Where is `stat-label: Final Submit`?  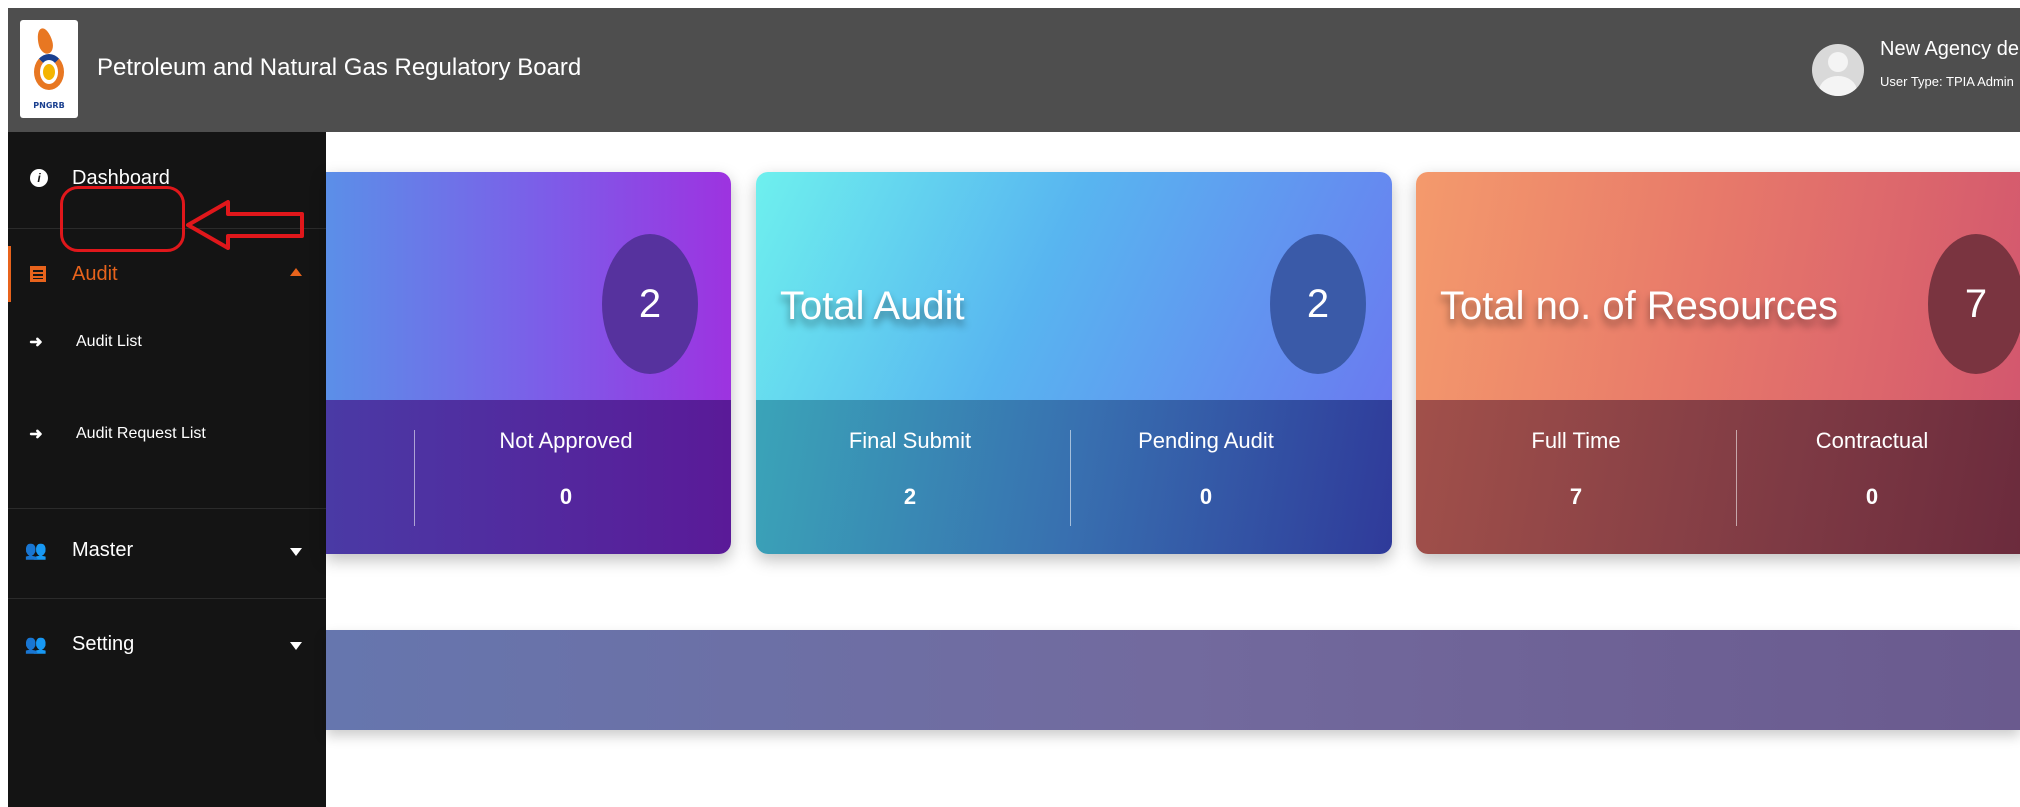
stat-label: Final Submit is located at coordinates (910, 440).